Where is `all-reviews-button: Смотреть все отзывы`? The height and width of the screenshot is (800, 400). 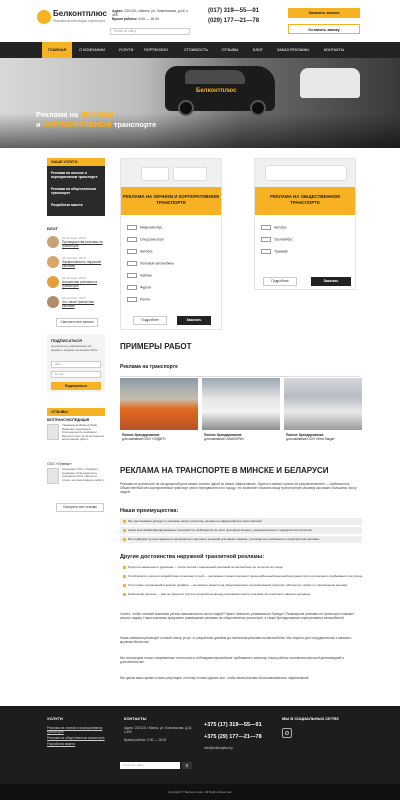 all-reviews-button: Смотреть все отзывы is located at coordinates (80, 507).